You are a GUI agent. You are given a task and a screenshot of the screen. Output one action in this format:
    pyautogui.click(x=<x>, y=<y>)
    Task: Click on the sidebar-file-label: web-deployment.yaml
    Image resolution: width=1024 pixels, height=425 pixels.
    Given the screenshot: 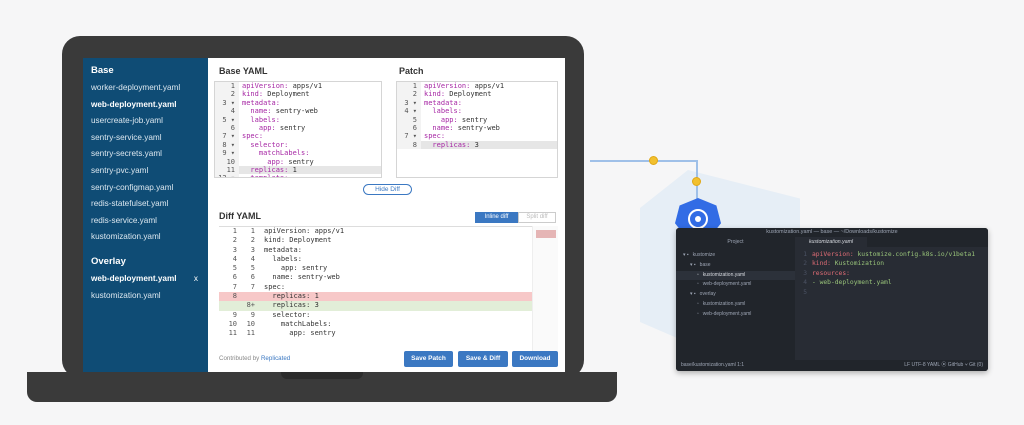 What is the action you would take?
    pyautogui.click(x=134, y=104)
    